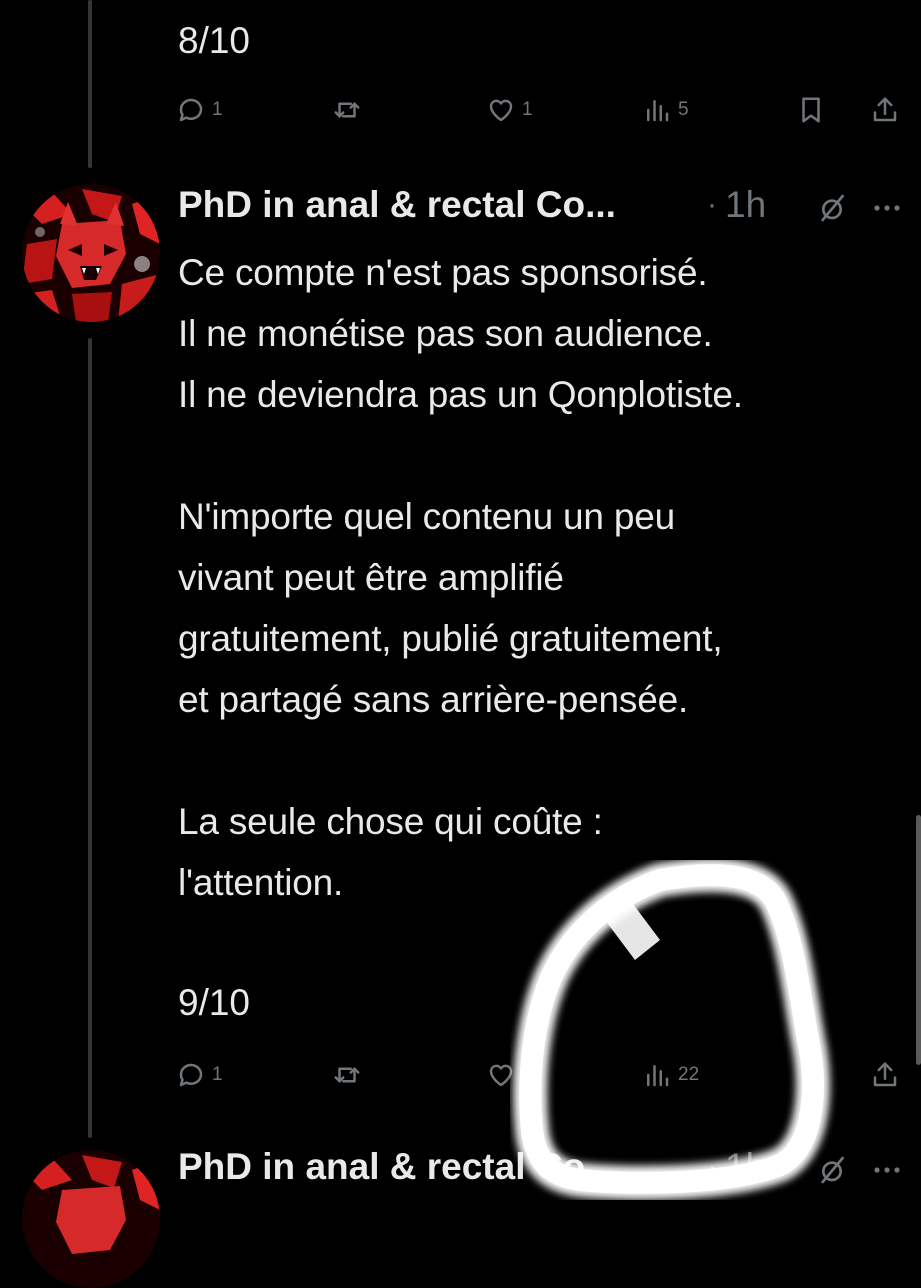 The height and width of the screenshot is (1288, 921). What do you see at coordinates (450, 638) in the screenshot?
I see `post-line: gratuitement, publié gratuitement,` at bounding box center [450, 638].